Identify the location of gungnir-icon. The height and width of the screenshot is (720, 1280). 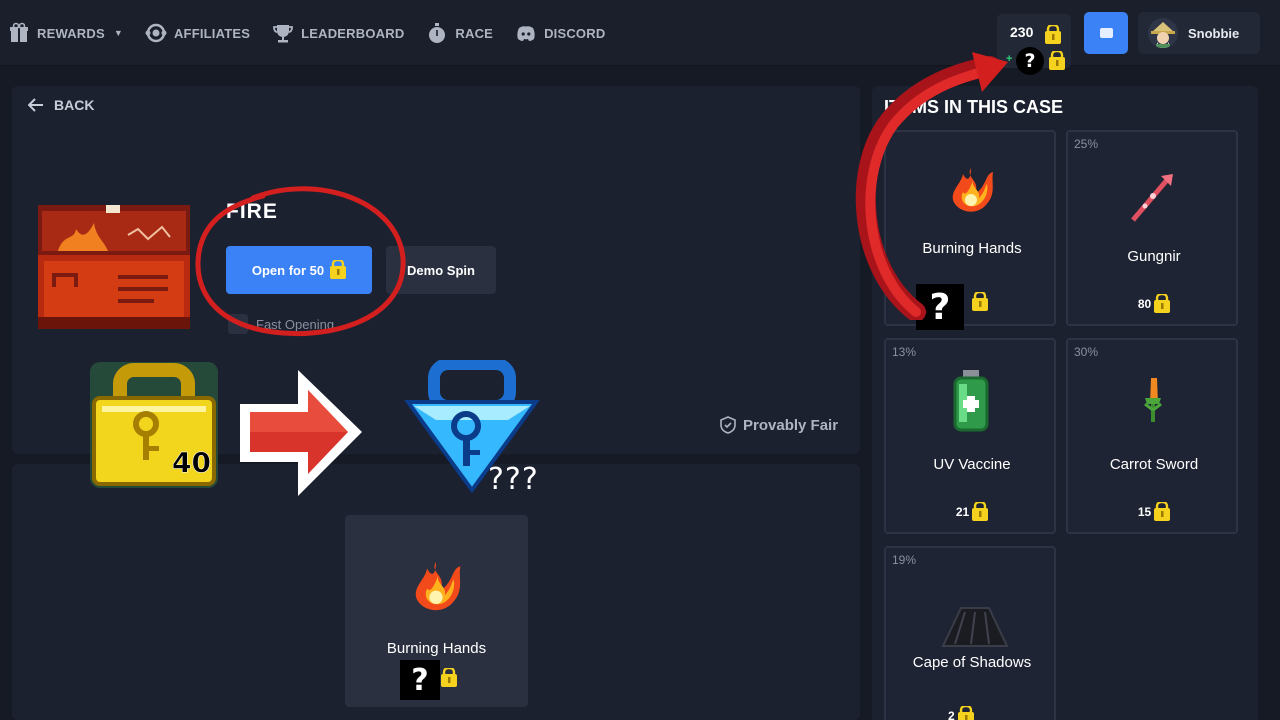
(1152, 198).